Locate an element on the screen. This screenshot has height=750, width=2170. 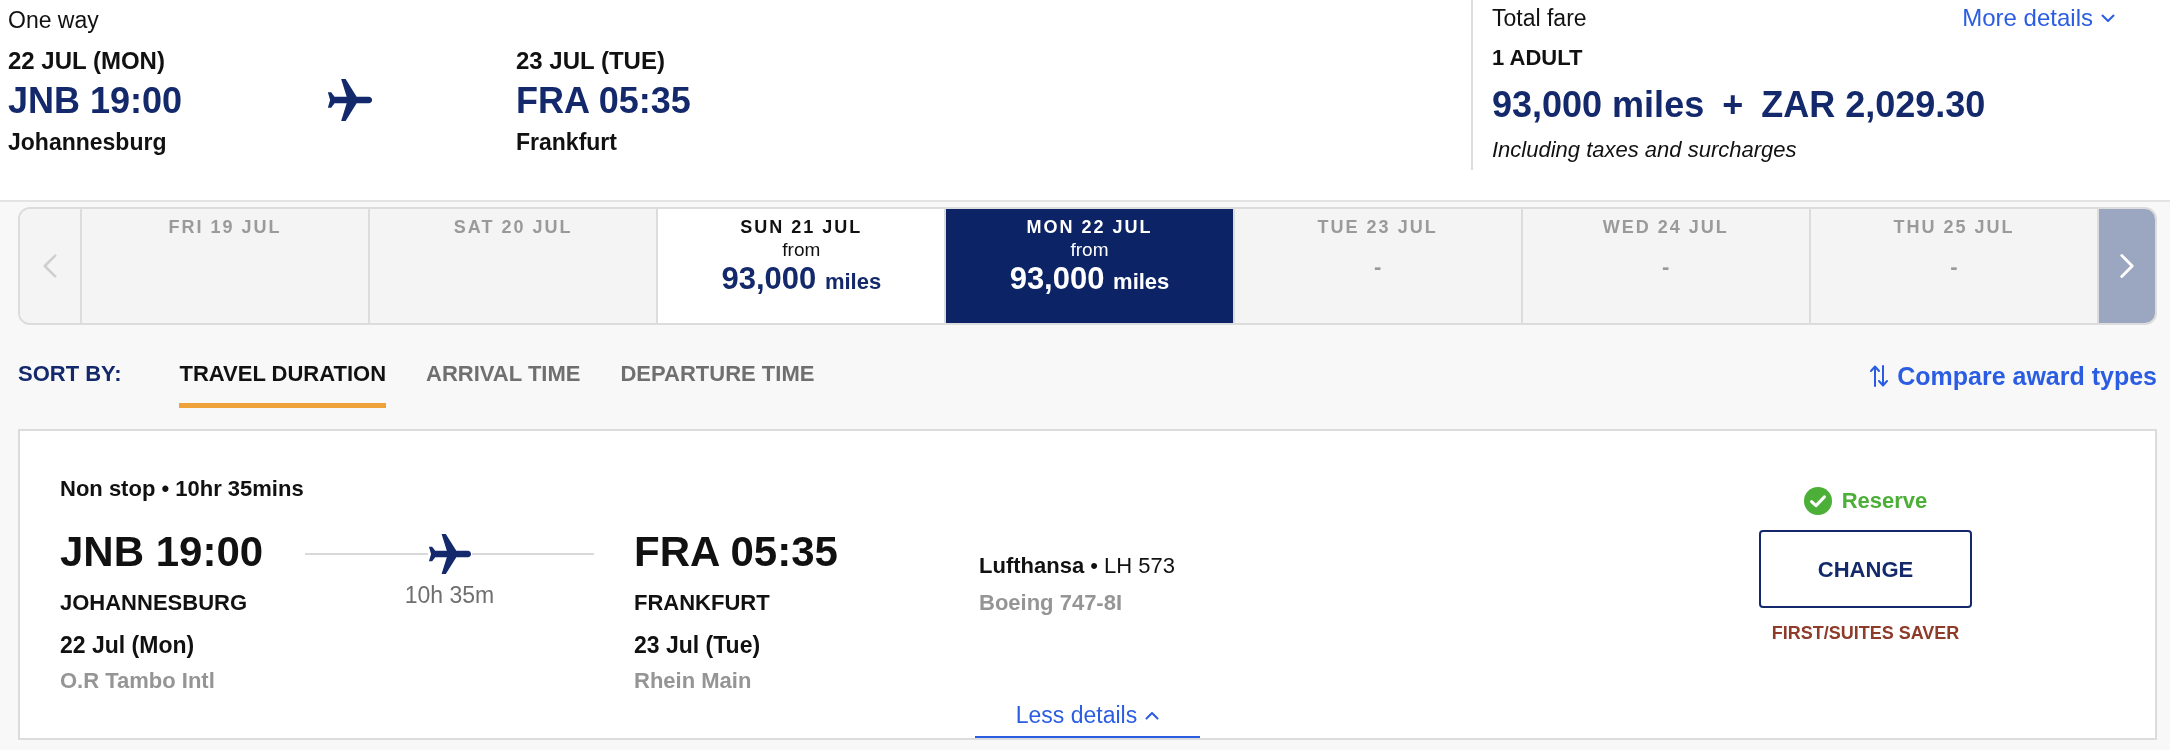
day-label: WED 24 JUL is located at coordinates (1665, 227).